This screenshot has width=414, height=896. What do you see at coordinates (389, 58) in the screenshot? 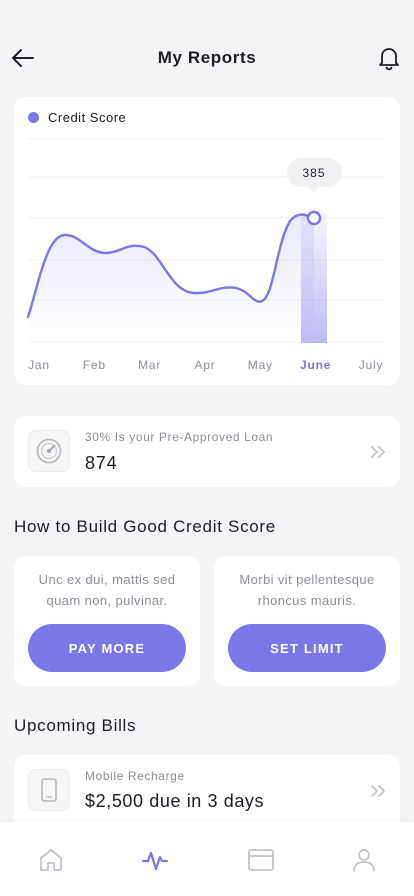
I see `bell-icon` at bounding box center [389, 58].